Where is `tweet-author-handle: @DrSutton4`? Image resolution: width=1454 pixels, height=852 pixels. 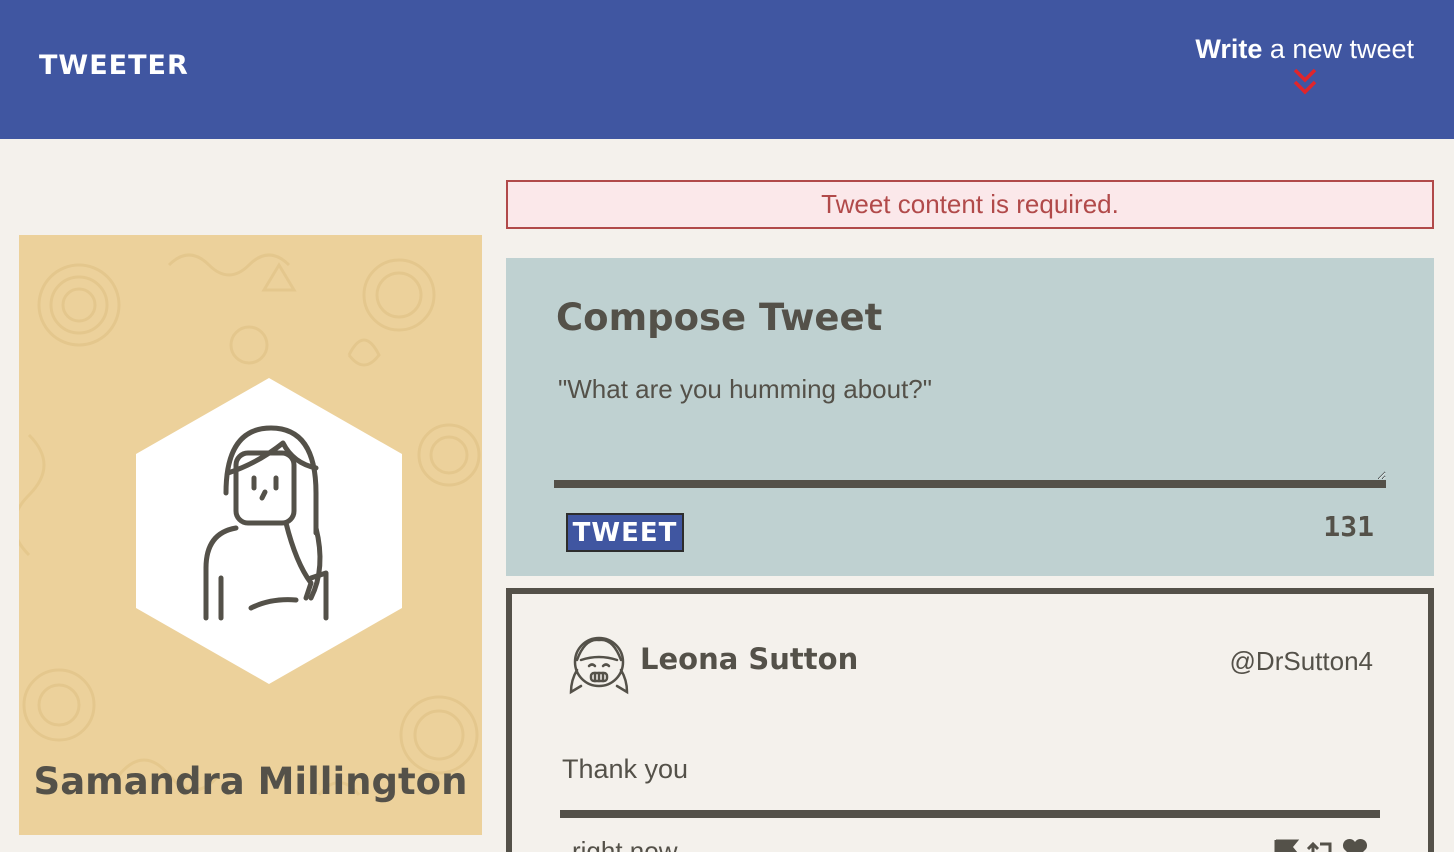 tweet-author-handle: @DrSutton4 is located at coordinates (1301, 661).